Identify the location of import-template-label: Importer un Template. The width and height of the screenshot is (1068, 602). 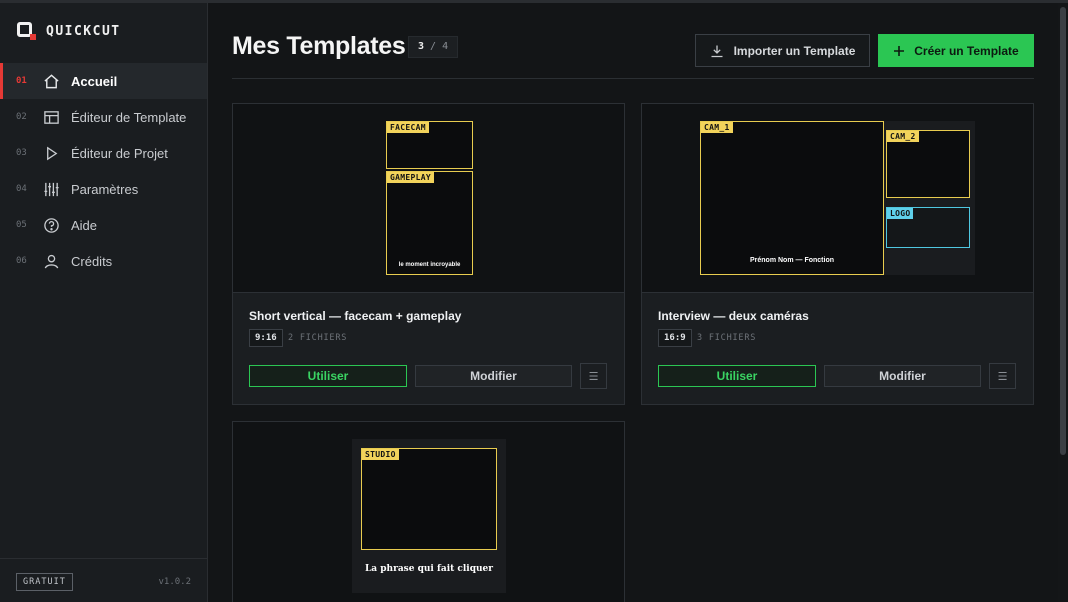
(794, 50).